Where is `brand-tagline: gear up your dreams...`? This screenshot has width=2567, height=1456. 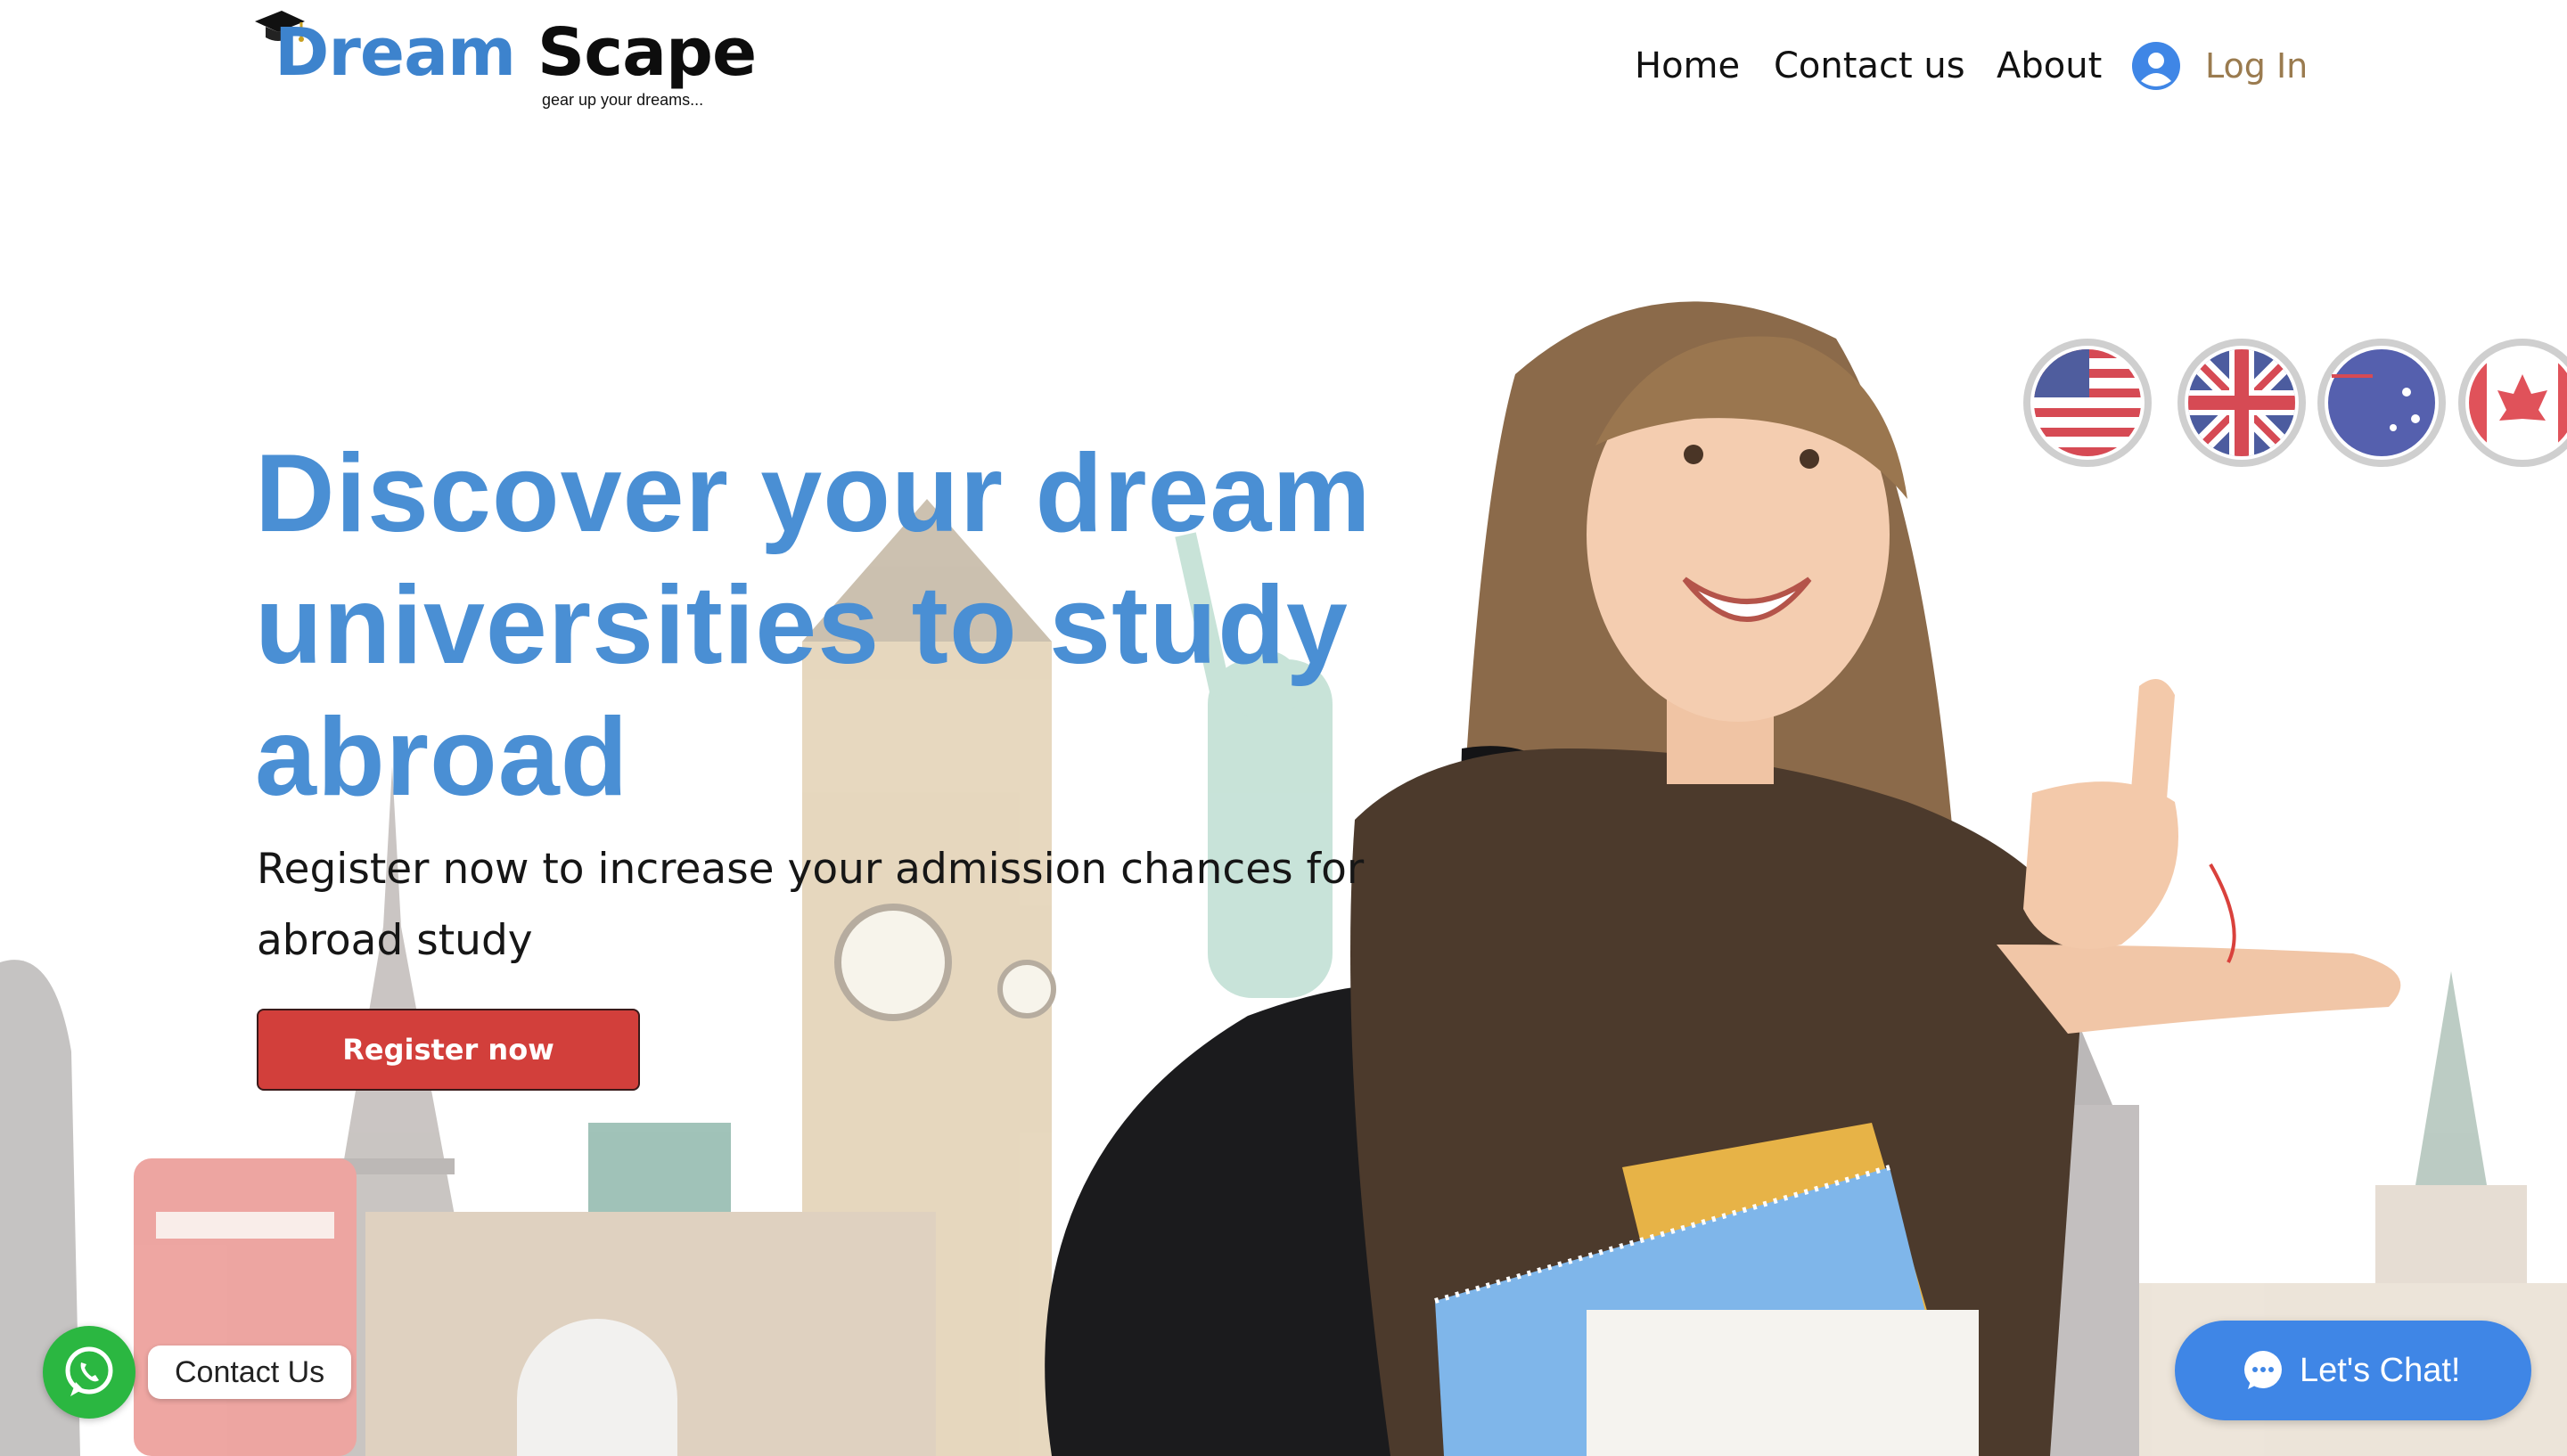
brand-tagline: gear up your dreams... is located at coordinates (623, 100).